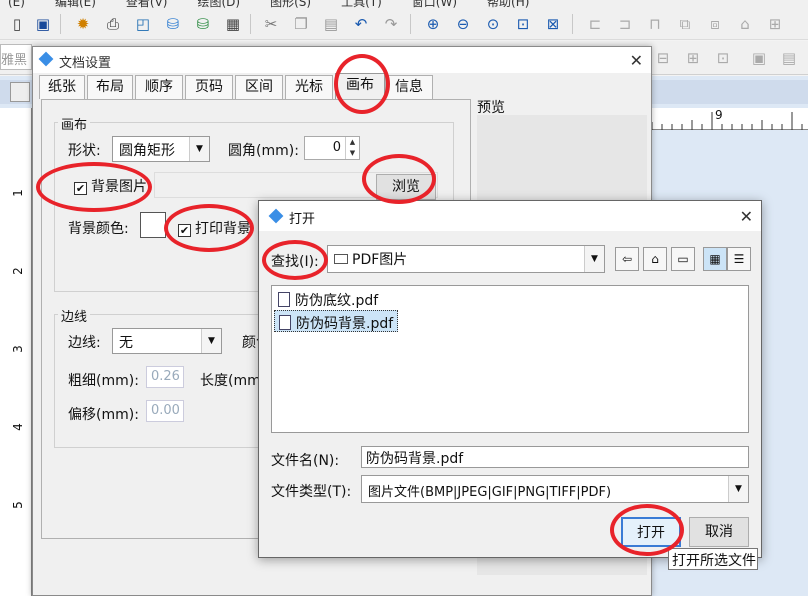  Describe the element at coordinates (113, 24) in the screenshot. I see `print-icon: ⎙` at that location.